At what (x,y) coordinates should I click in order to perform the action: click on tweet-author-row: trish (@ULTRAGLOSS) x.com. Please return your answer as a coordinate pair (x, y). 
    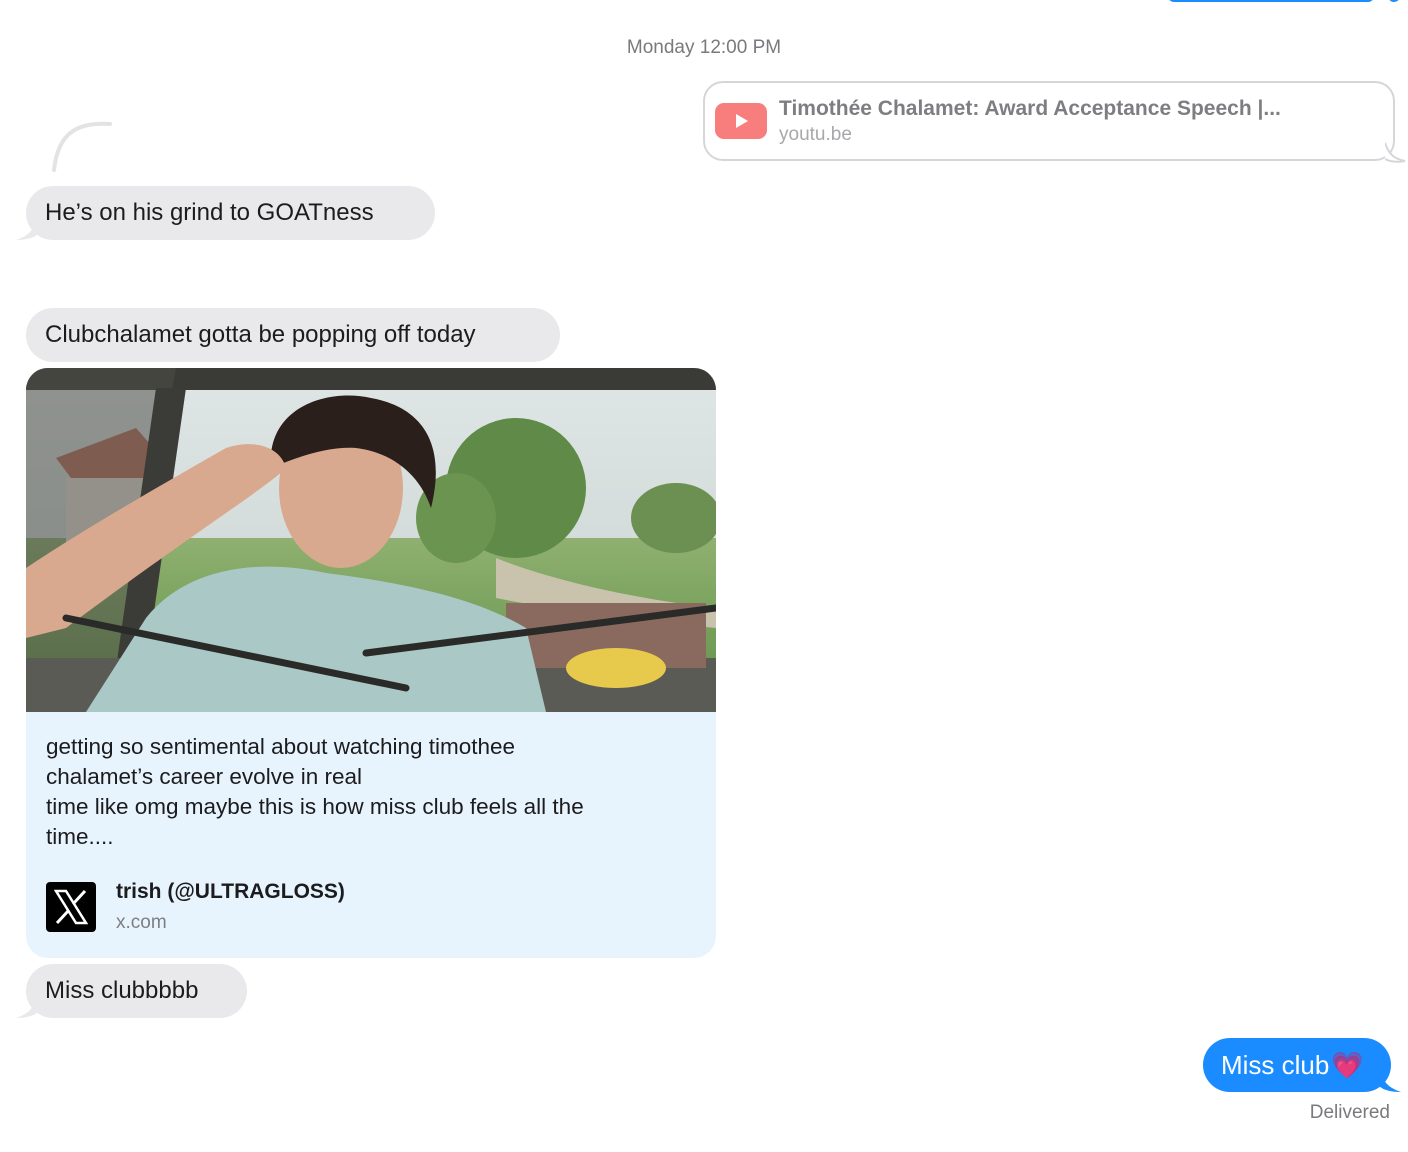
    Looking at the image, I should click on (195, 907).